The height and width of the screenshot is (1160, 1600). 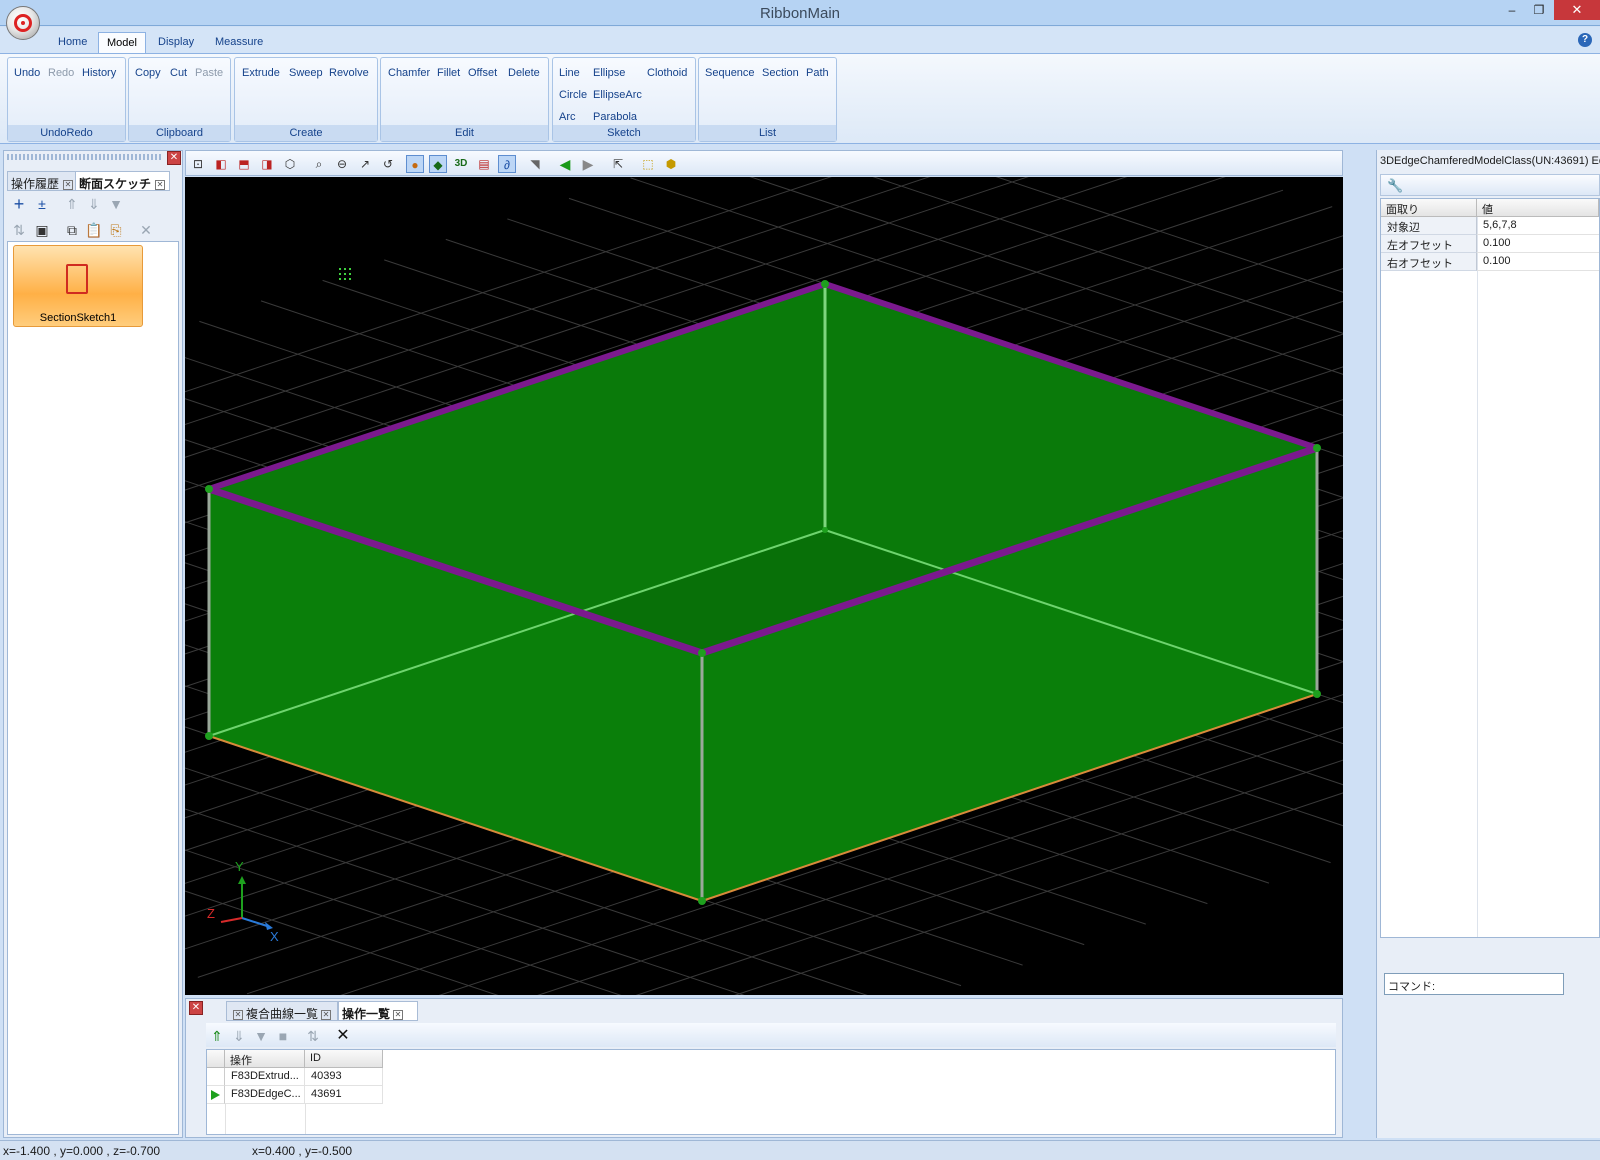 I want to click on ellipsearc-button: EllipseArc, so click(x=617, y=95).